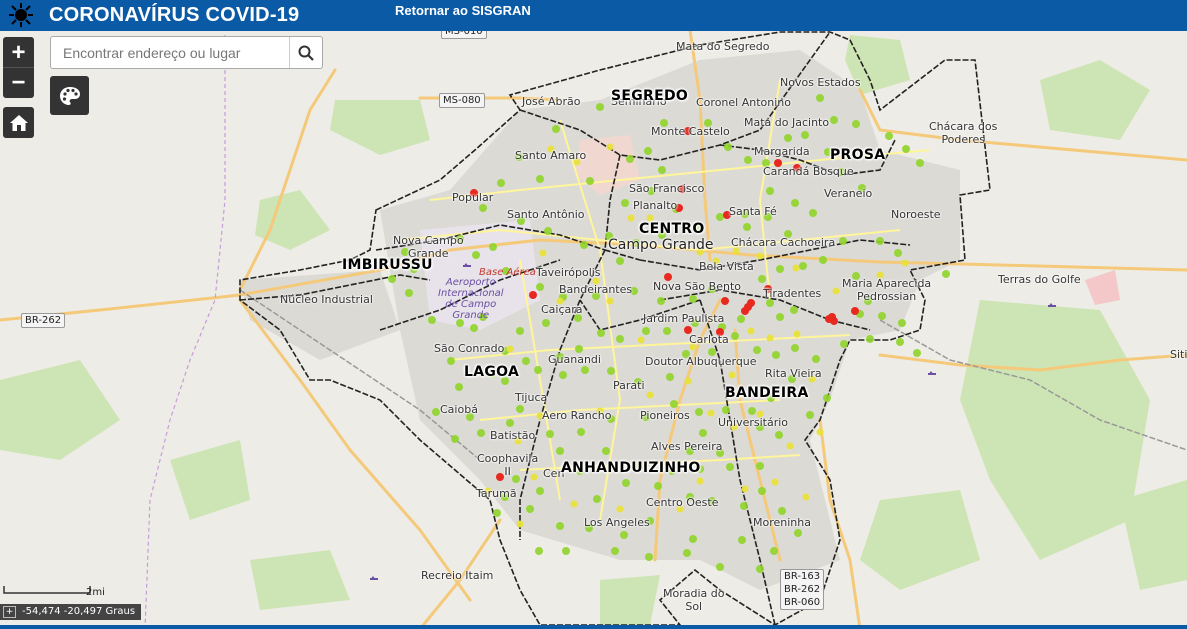 The image size is (1187, 629). Describe the element at coordinates (18, 52) in the screenshot. I see `zoom-in-button: +` at that location.